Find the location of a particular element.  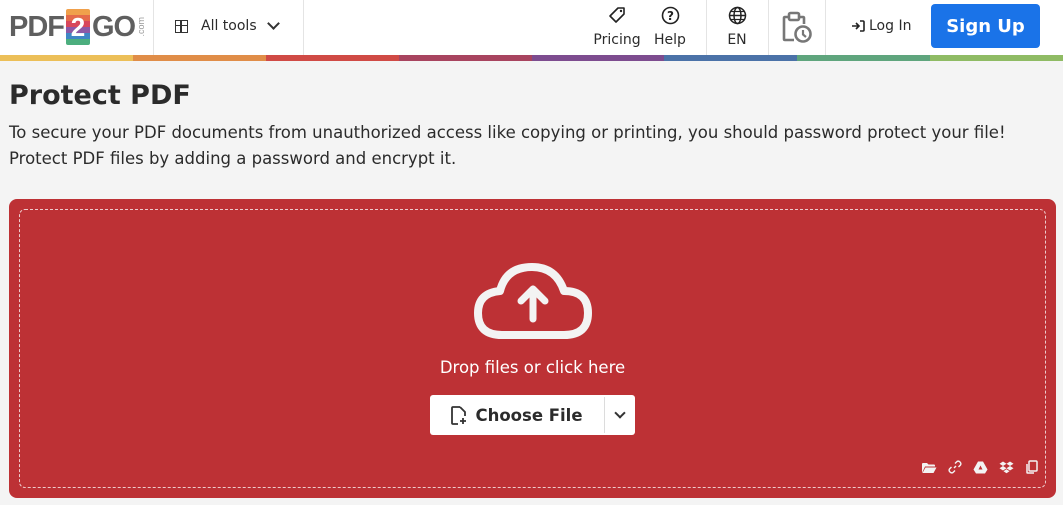

dropbox-icon is located at coordinates (1006, 468).